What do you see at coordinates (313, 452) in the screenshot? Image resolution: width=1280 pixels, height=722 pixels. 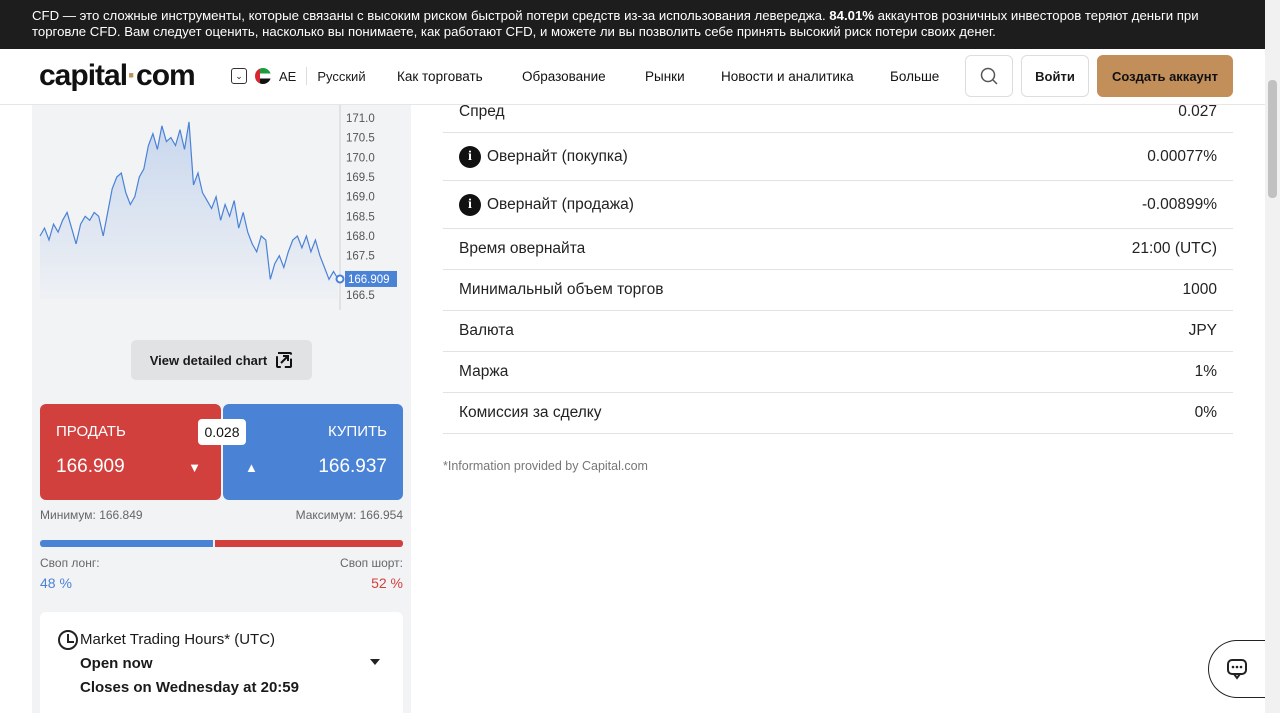 I see `buy-button: КУПИТЬ 166.937 ▲` at bounding box center [313, 452].